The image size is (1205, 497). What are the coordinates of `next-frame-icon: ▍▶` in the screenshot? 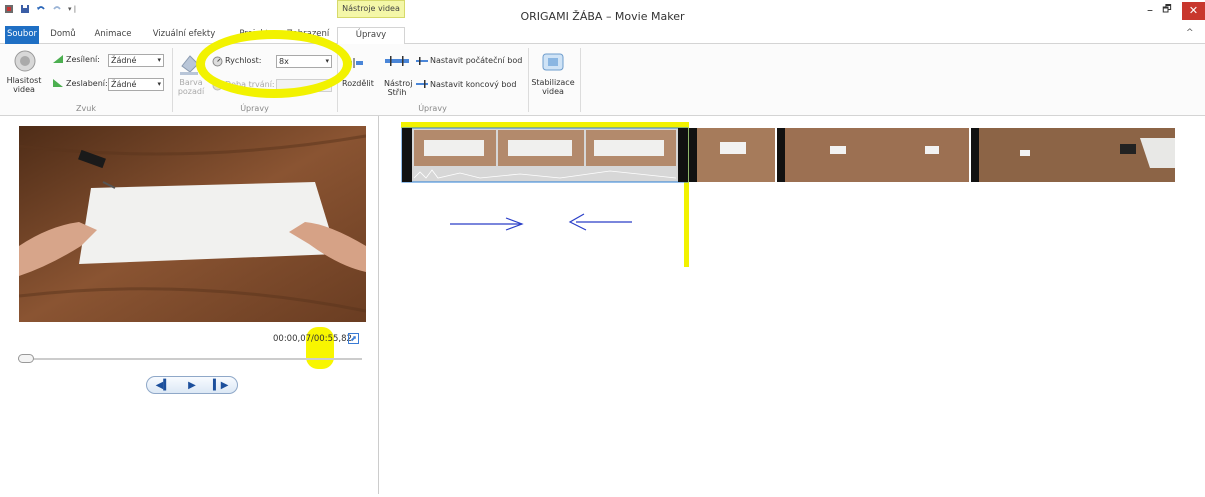 It's located at (220, 385).